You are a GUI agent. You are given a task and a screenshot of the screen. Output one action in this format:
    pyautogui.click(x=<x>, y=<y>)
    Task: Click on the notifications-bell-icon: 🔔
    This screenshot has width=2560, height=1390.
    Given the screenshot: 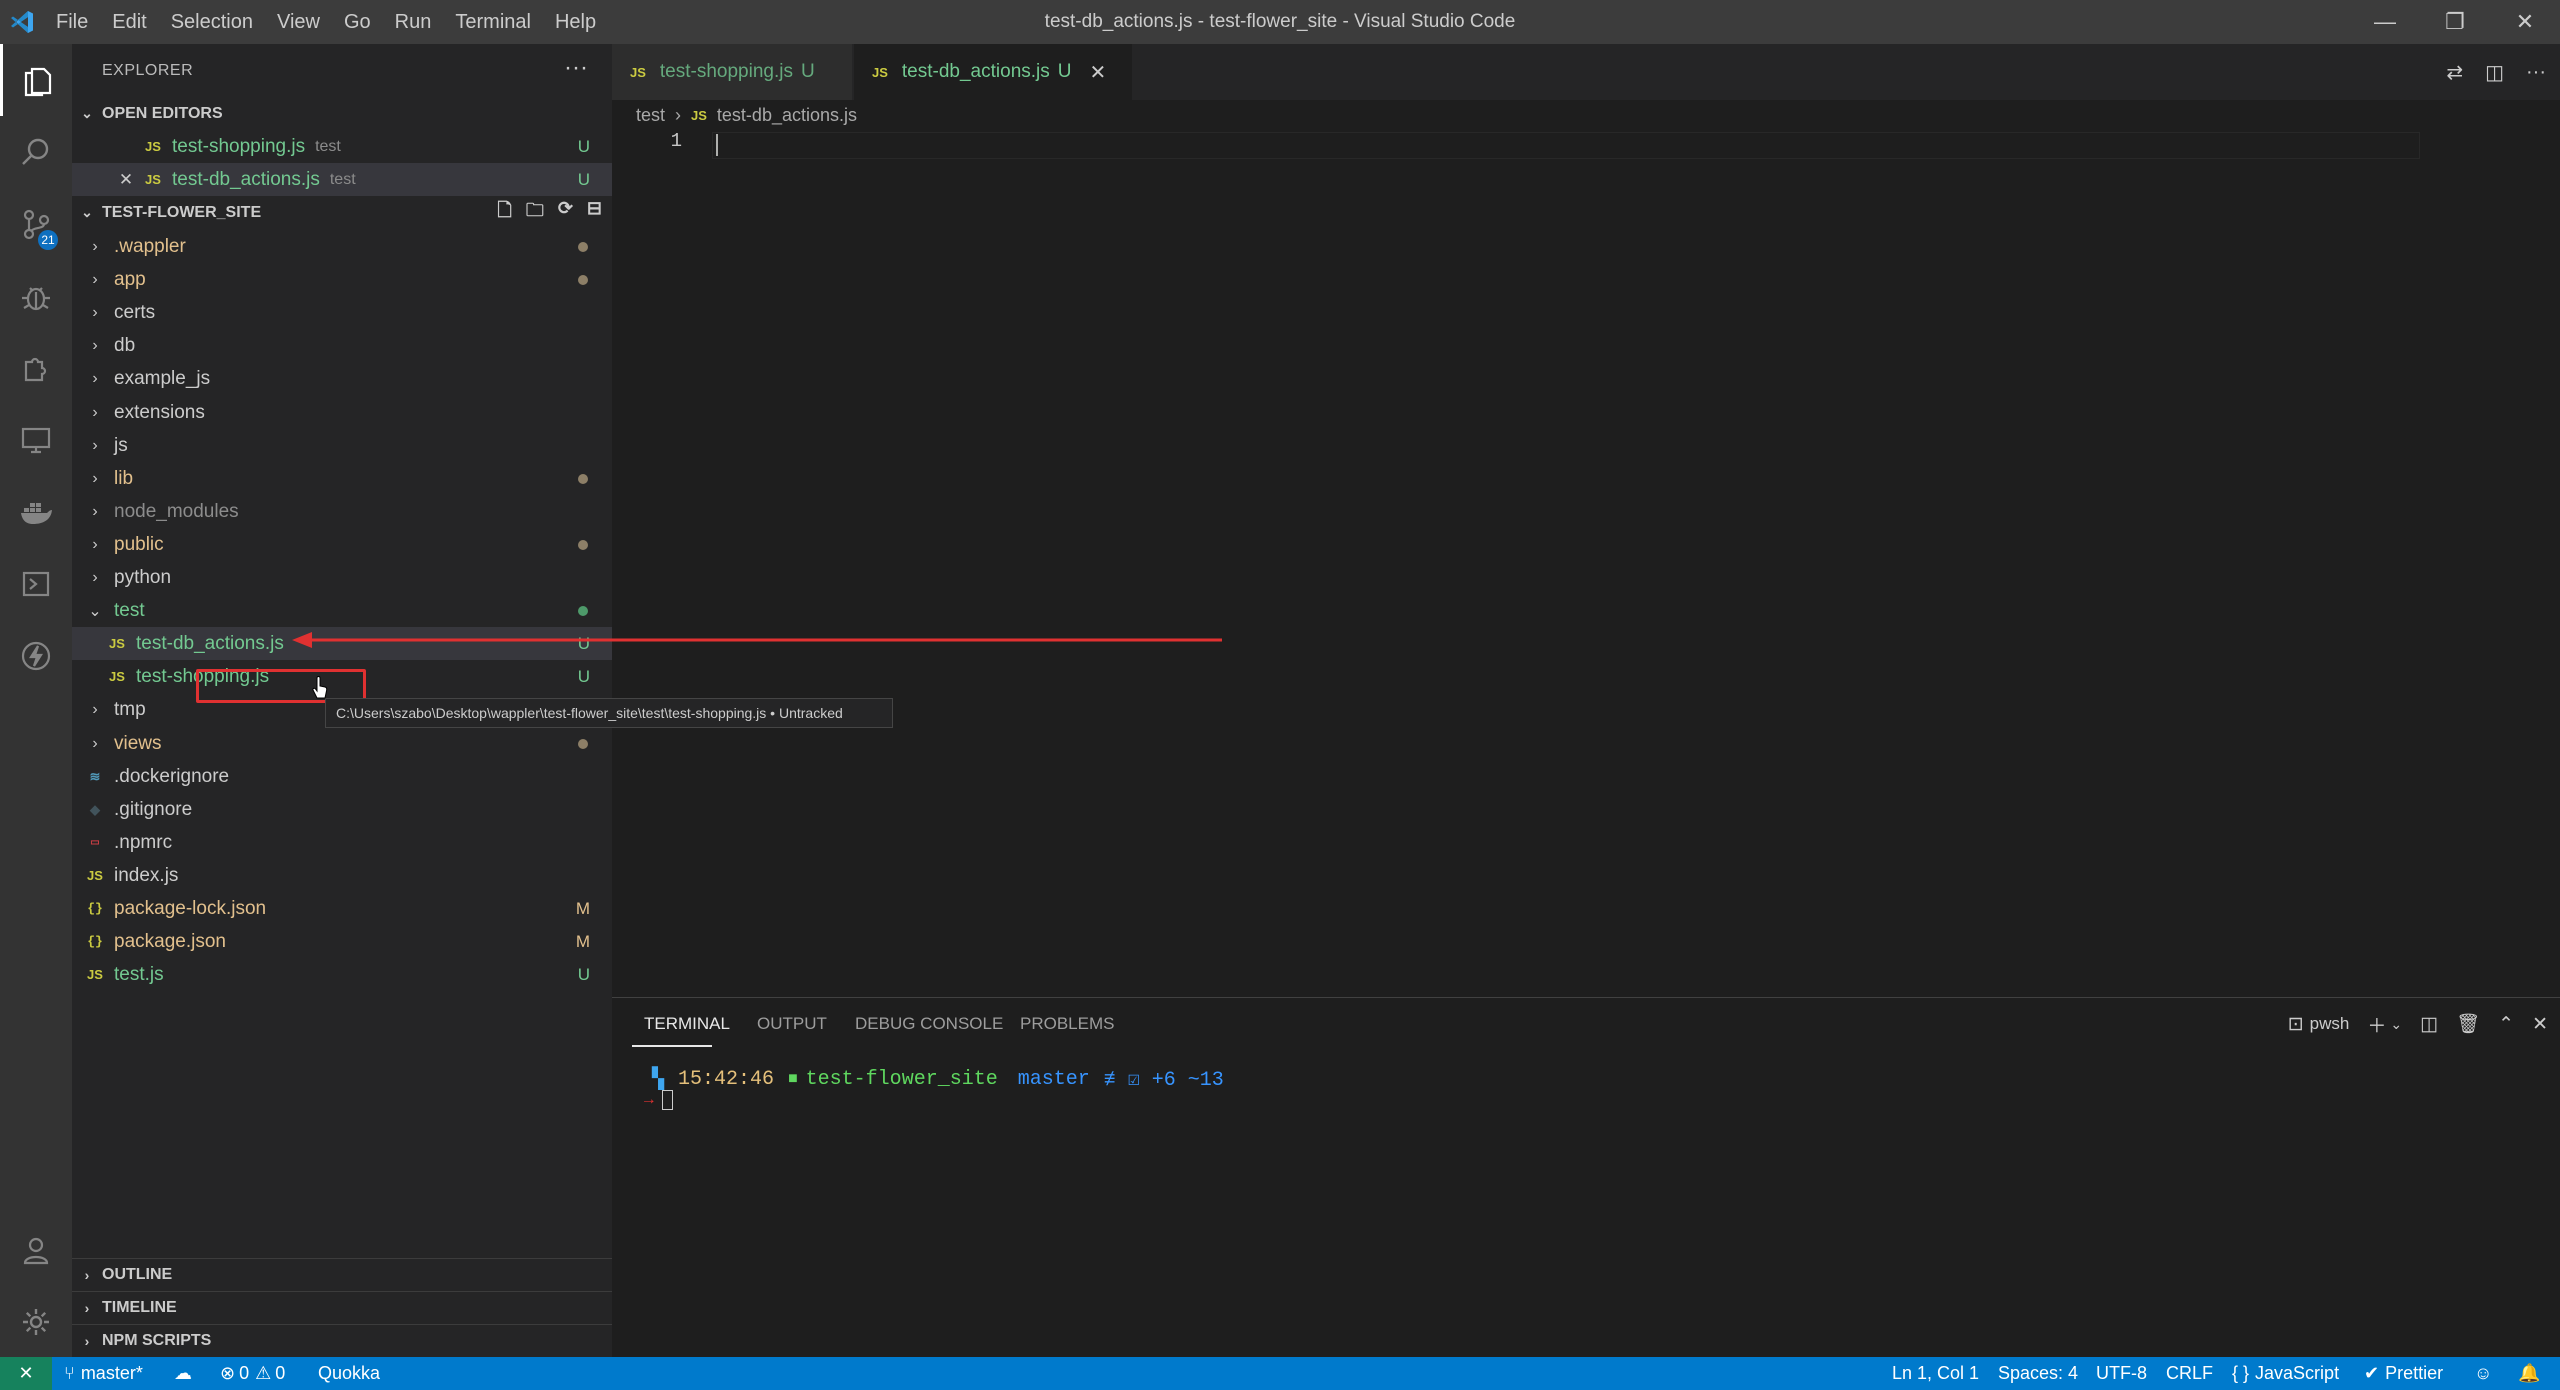 What is the action you would take?
    pyautogui.click(x=2529, y=1373)
    